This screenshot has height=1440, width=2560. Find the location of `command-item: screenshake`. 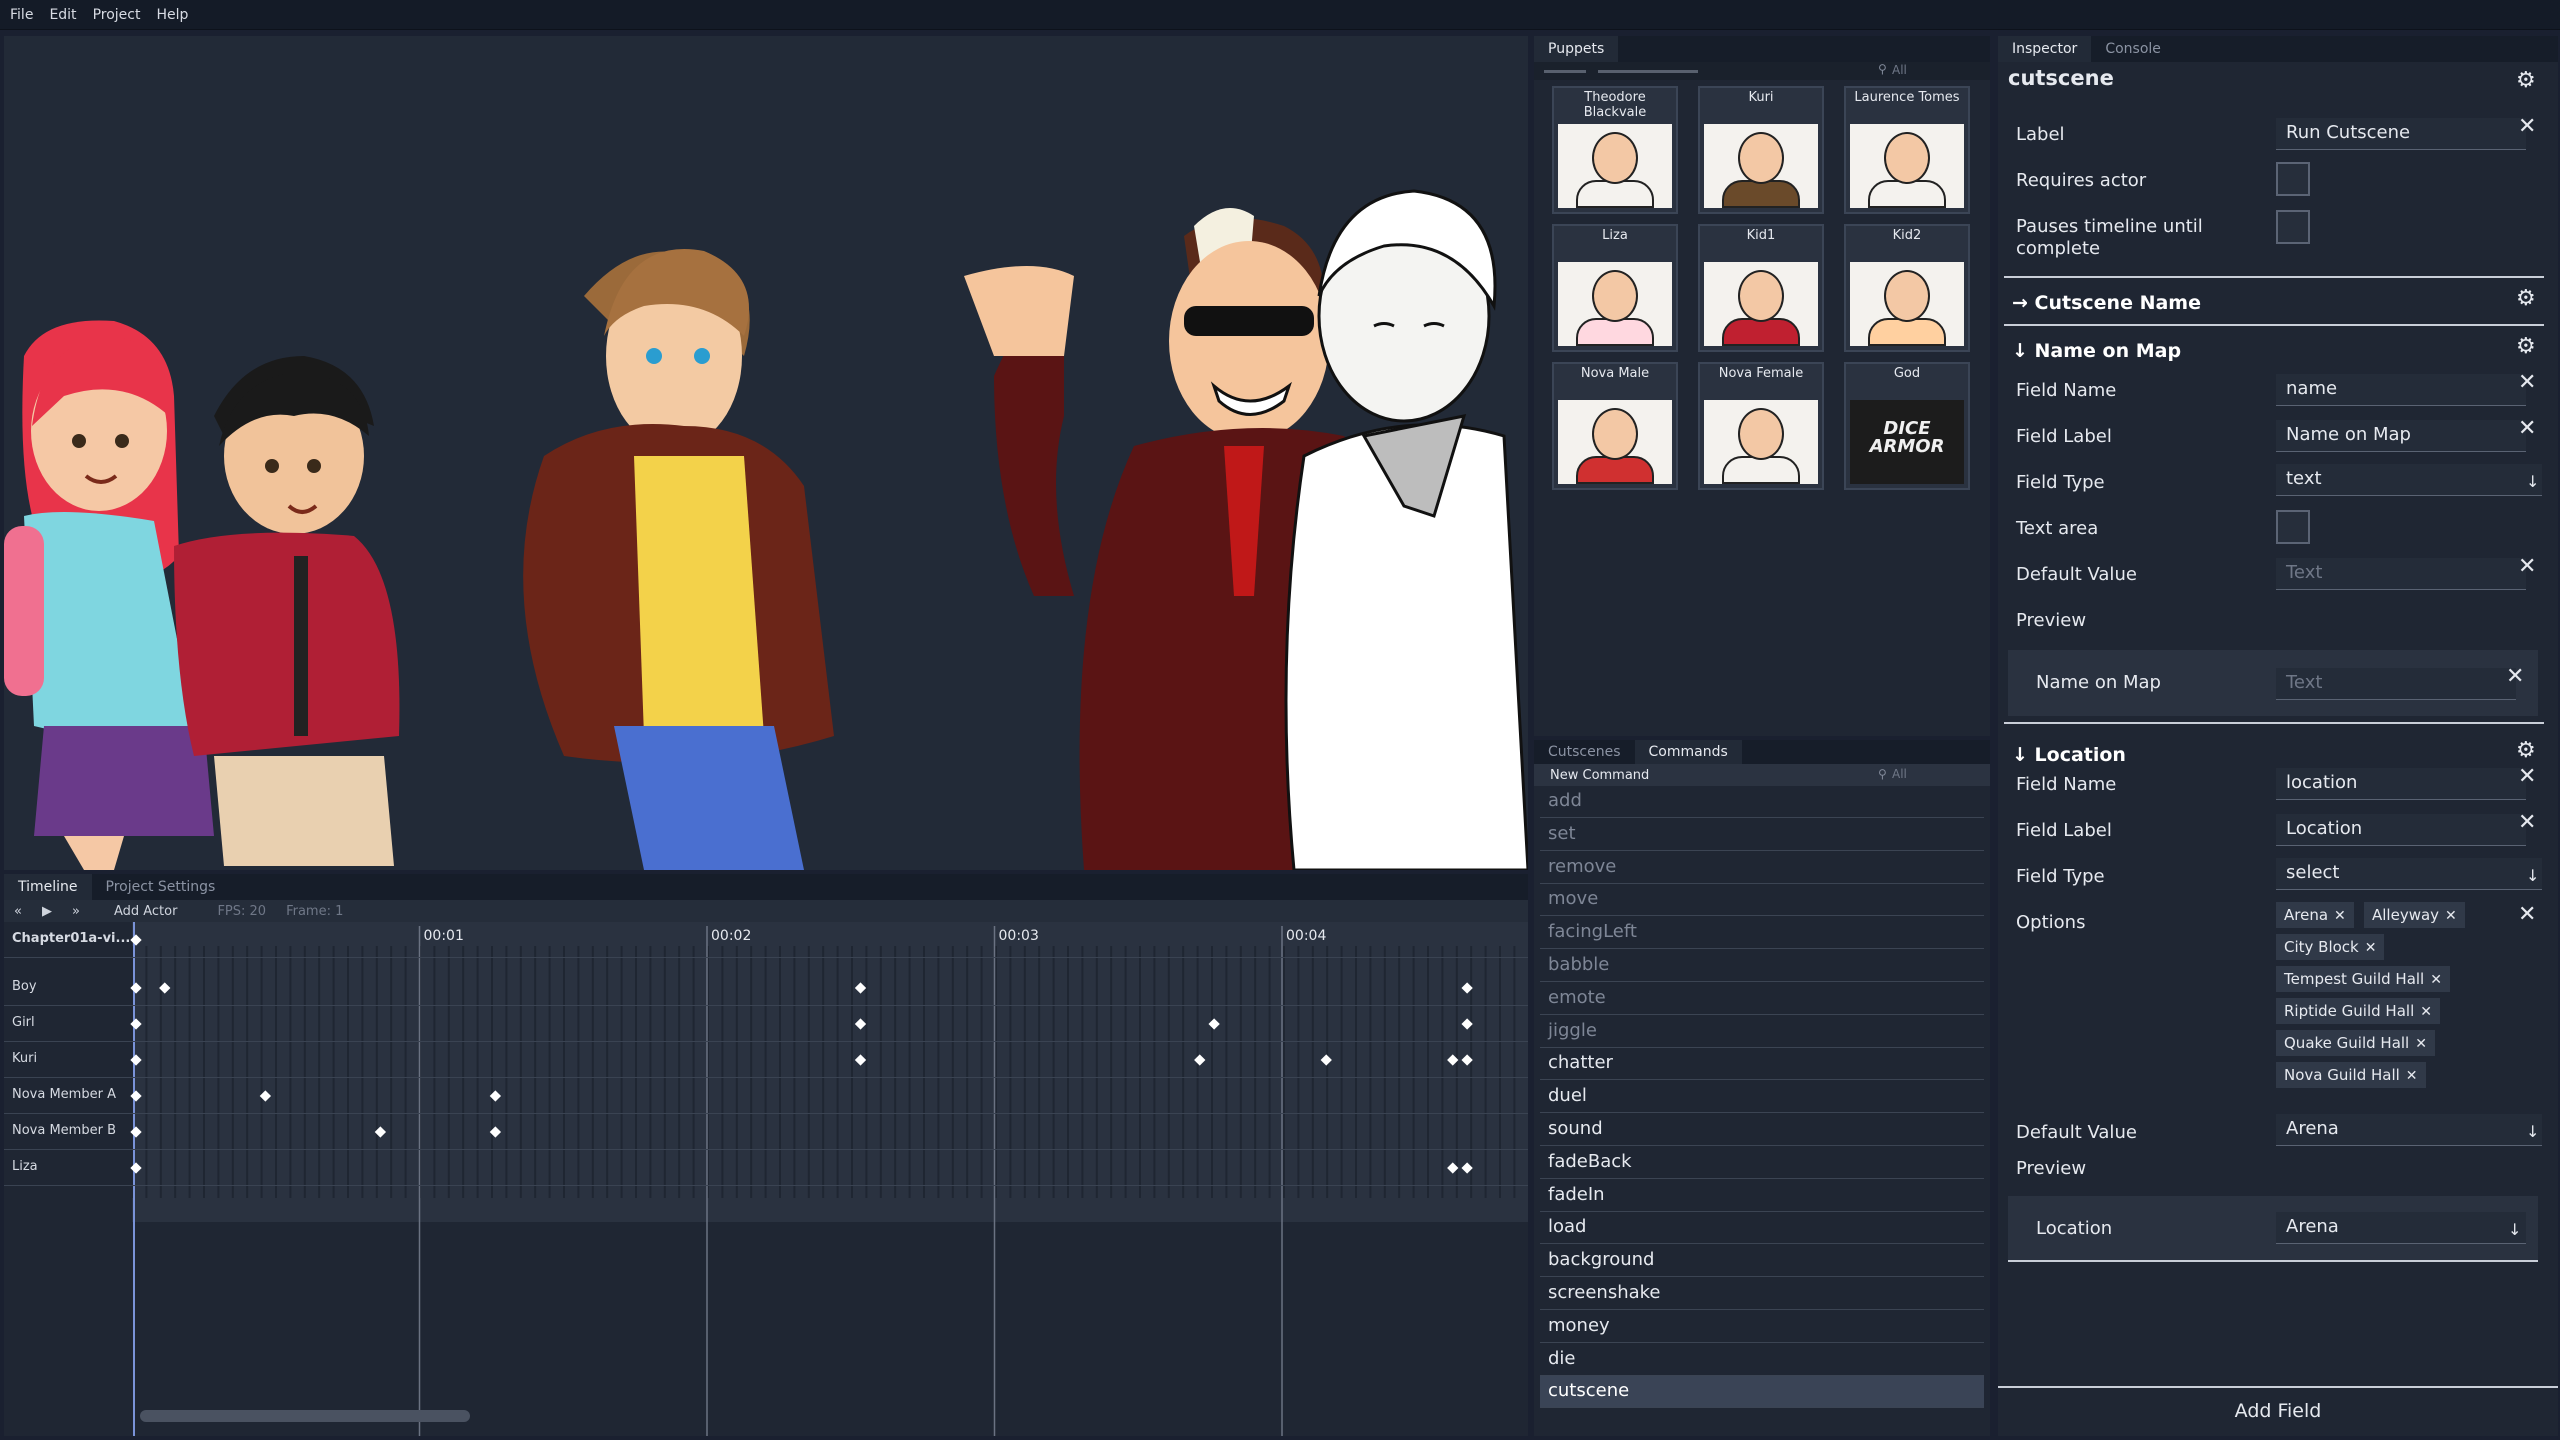

command-item: screenshake is located at coordinates (1762, 1294).